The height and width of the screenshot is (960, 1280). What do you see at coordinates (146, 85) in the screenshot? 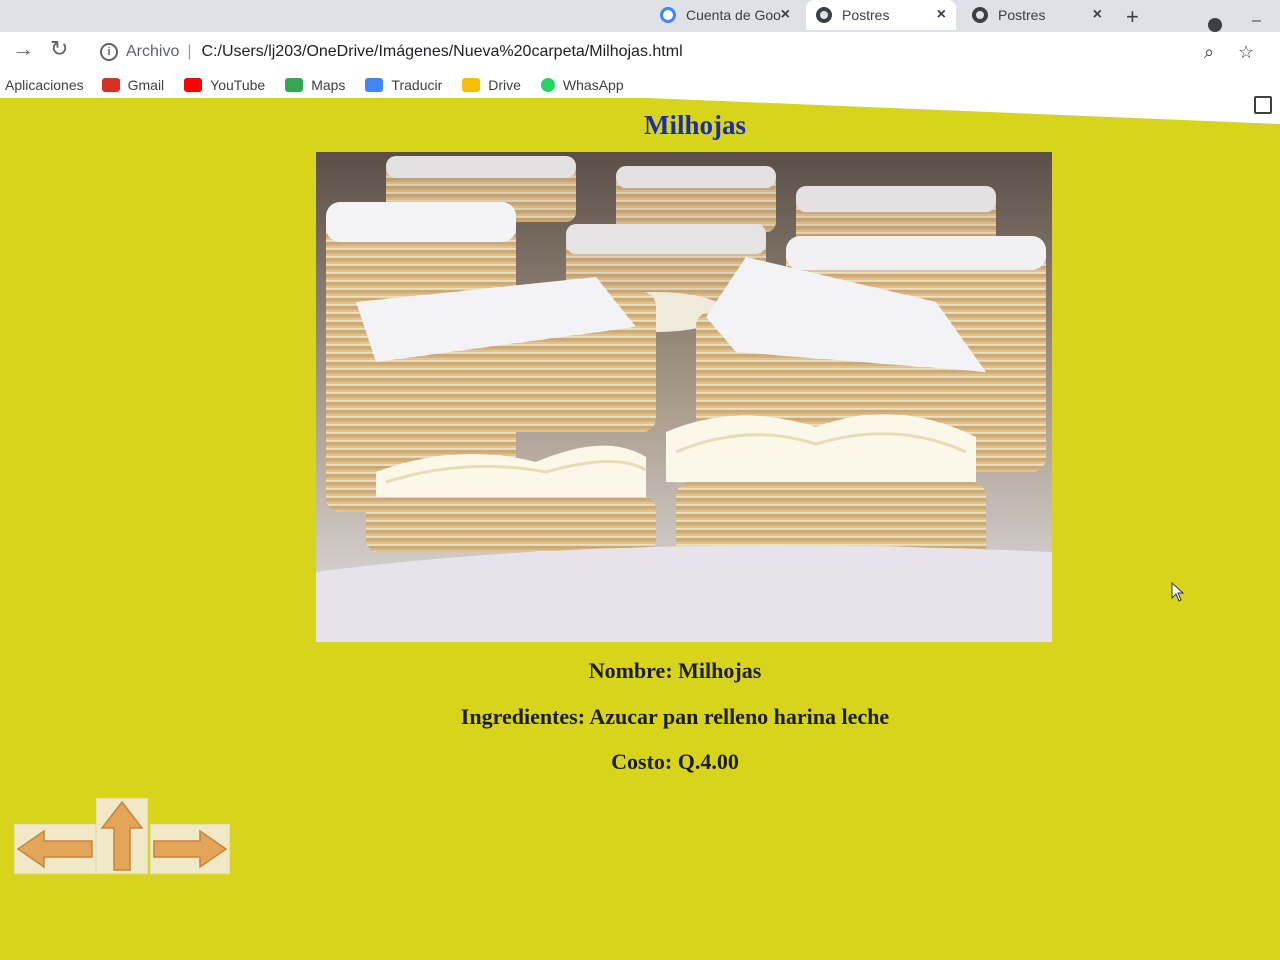
I see `bookmark-label: Gmail` at bounding box center [146, 85].